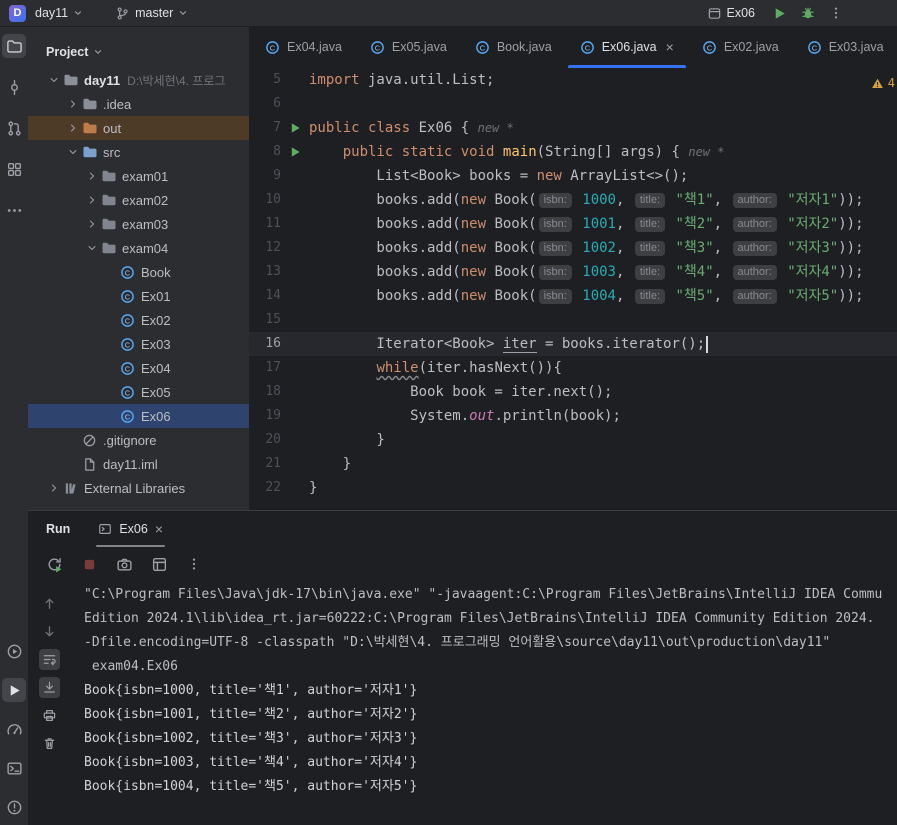  I want to click on code-line-text: System.out.println(book);, so click(465, 416).